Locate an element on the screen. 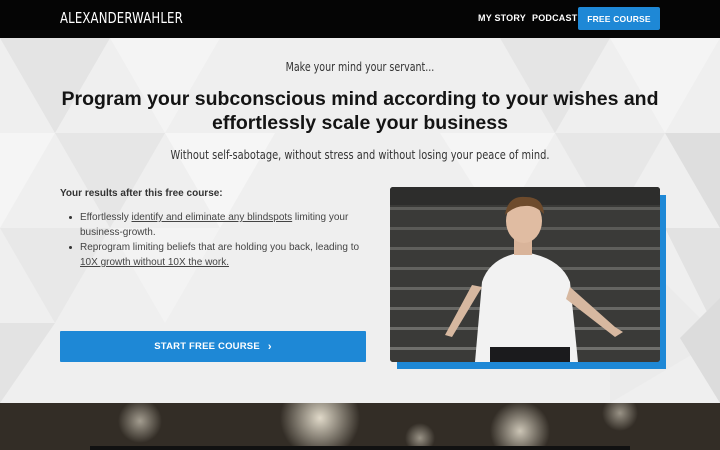 The image size is (720, 450). results-title: Your results after this free course: is located at coordinates (141, 193).